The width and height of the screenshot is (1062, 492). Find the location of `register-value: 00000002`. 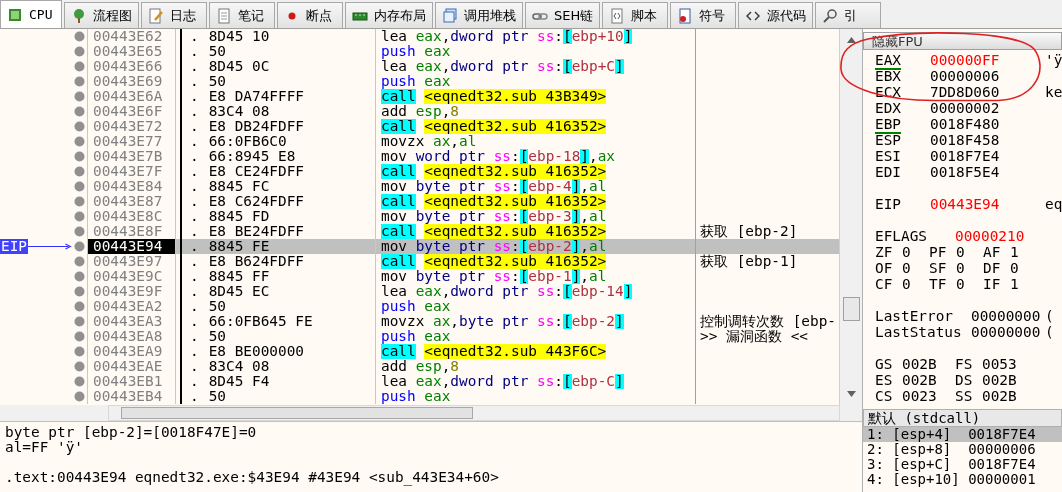

register-value: 00000002 is located at coordinates (987, 108).